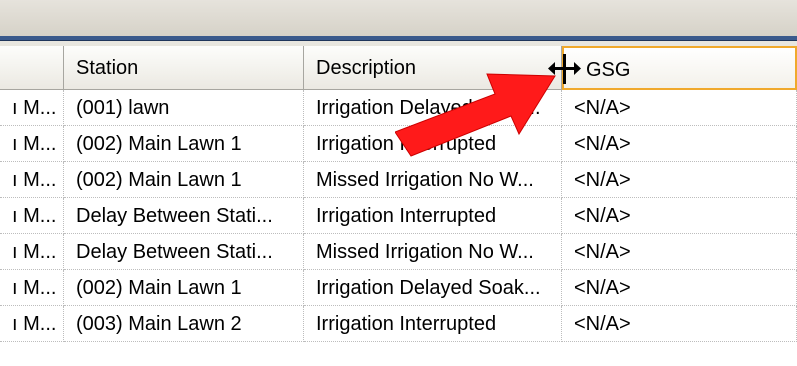 This screenshot has height=366, width=797. What do you see at coordinates (564, 69) in the screenshot?
I see `column-resize-cursor-icon` at bounding box center [564, 69].